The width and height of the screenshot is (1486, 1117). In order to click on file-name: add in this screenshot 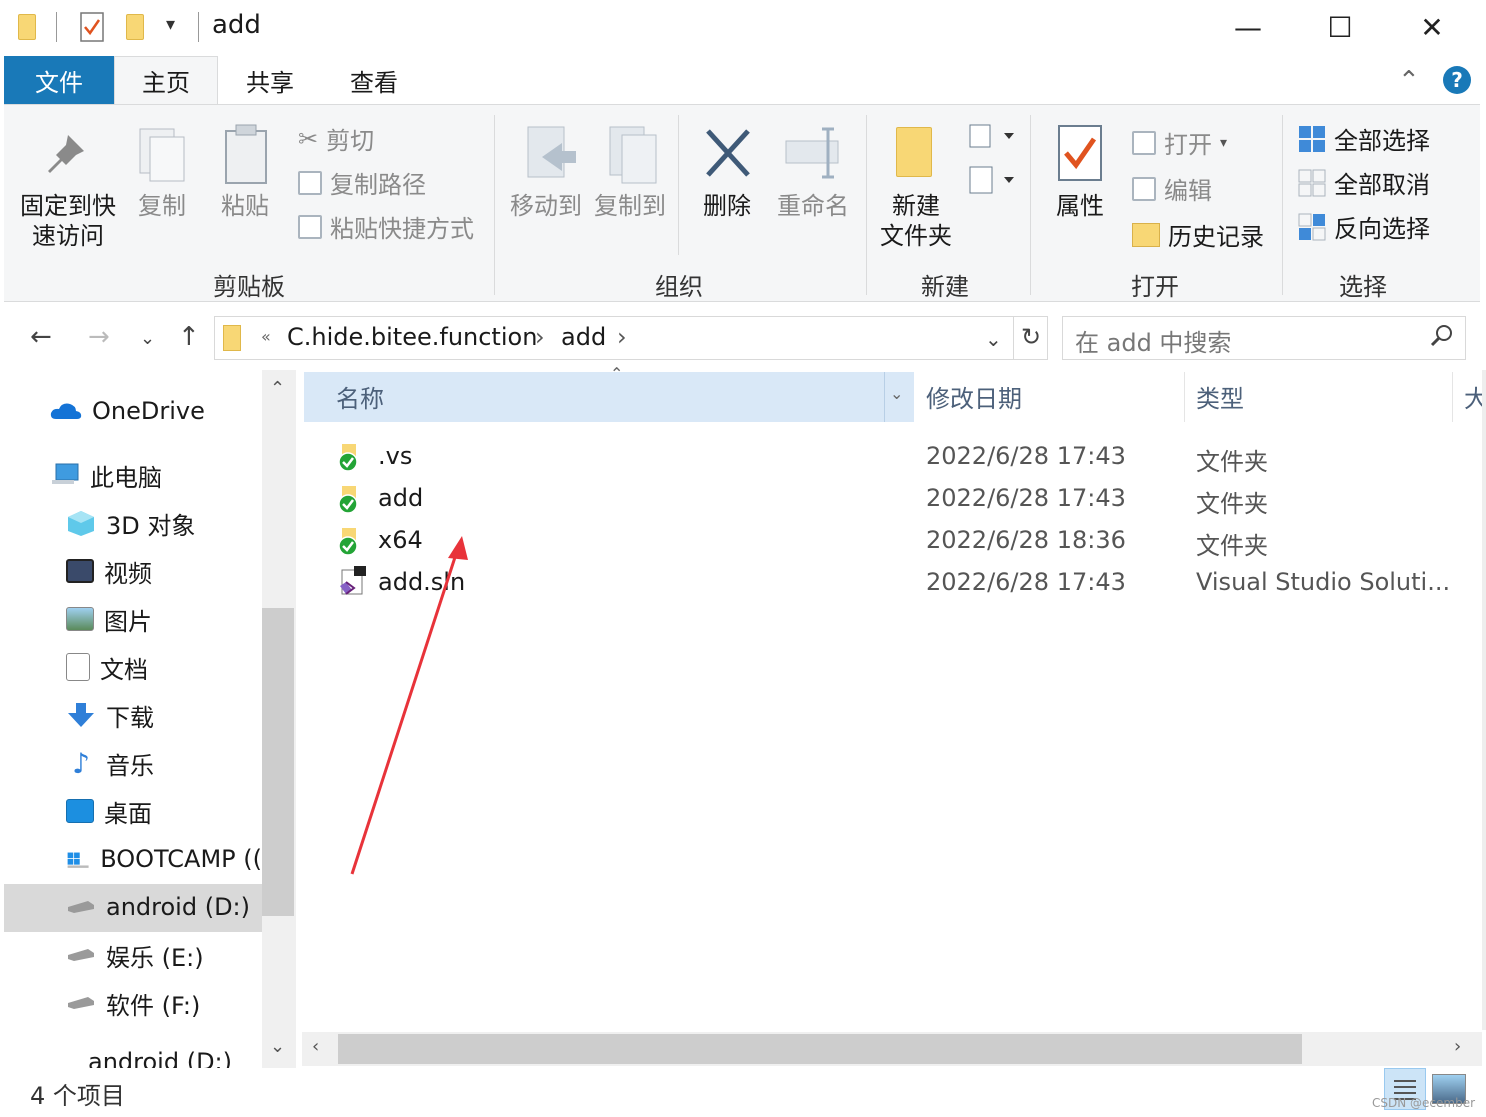, I will do `click(401, 498)`.